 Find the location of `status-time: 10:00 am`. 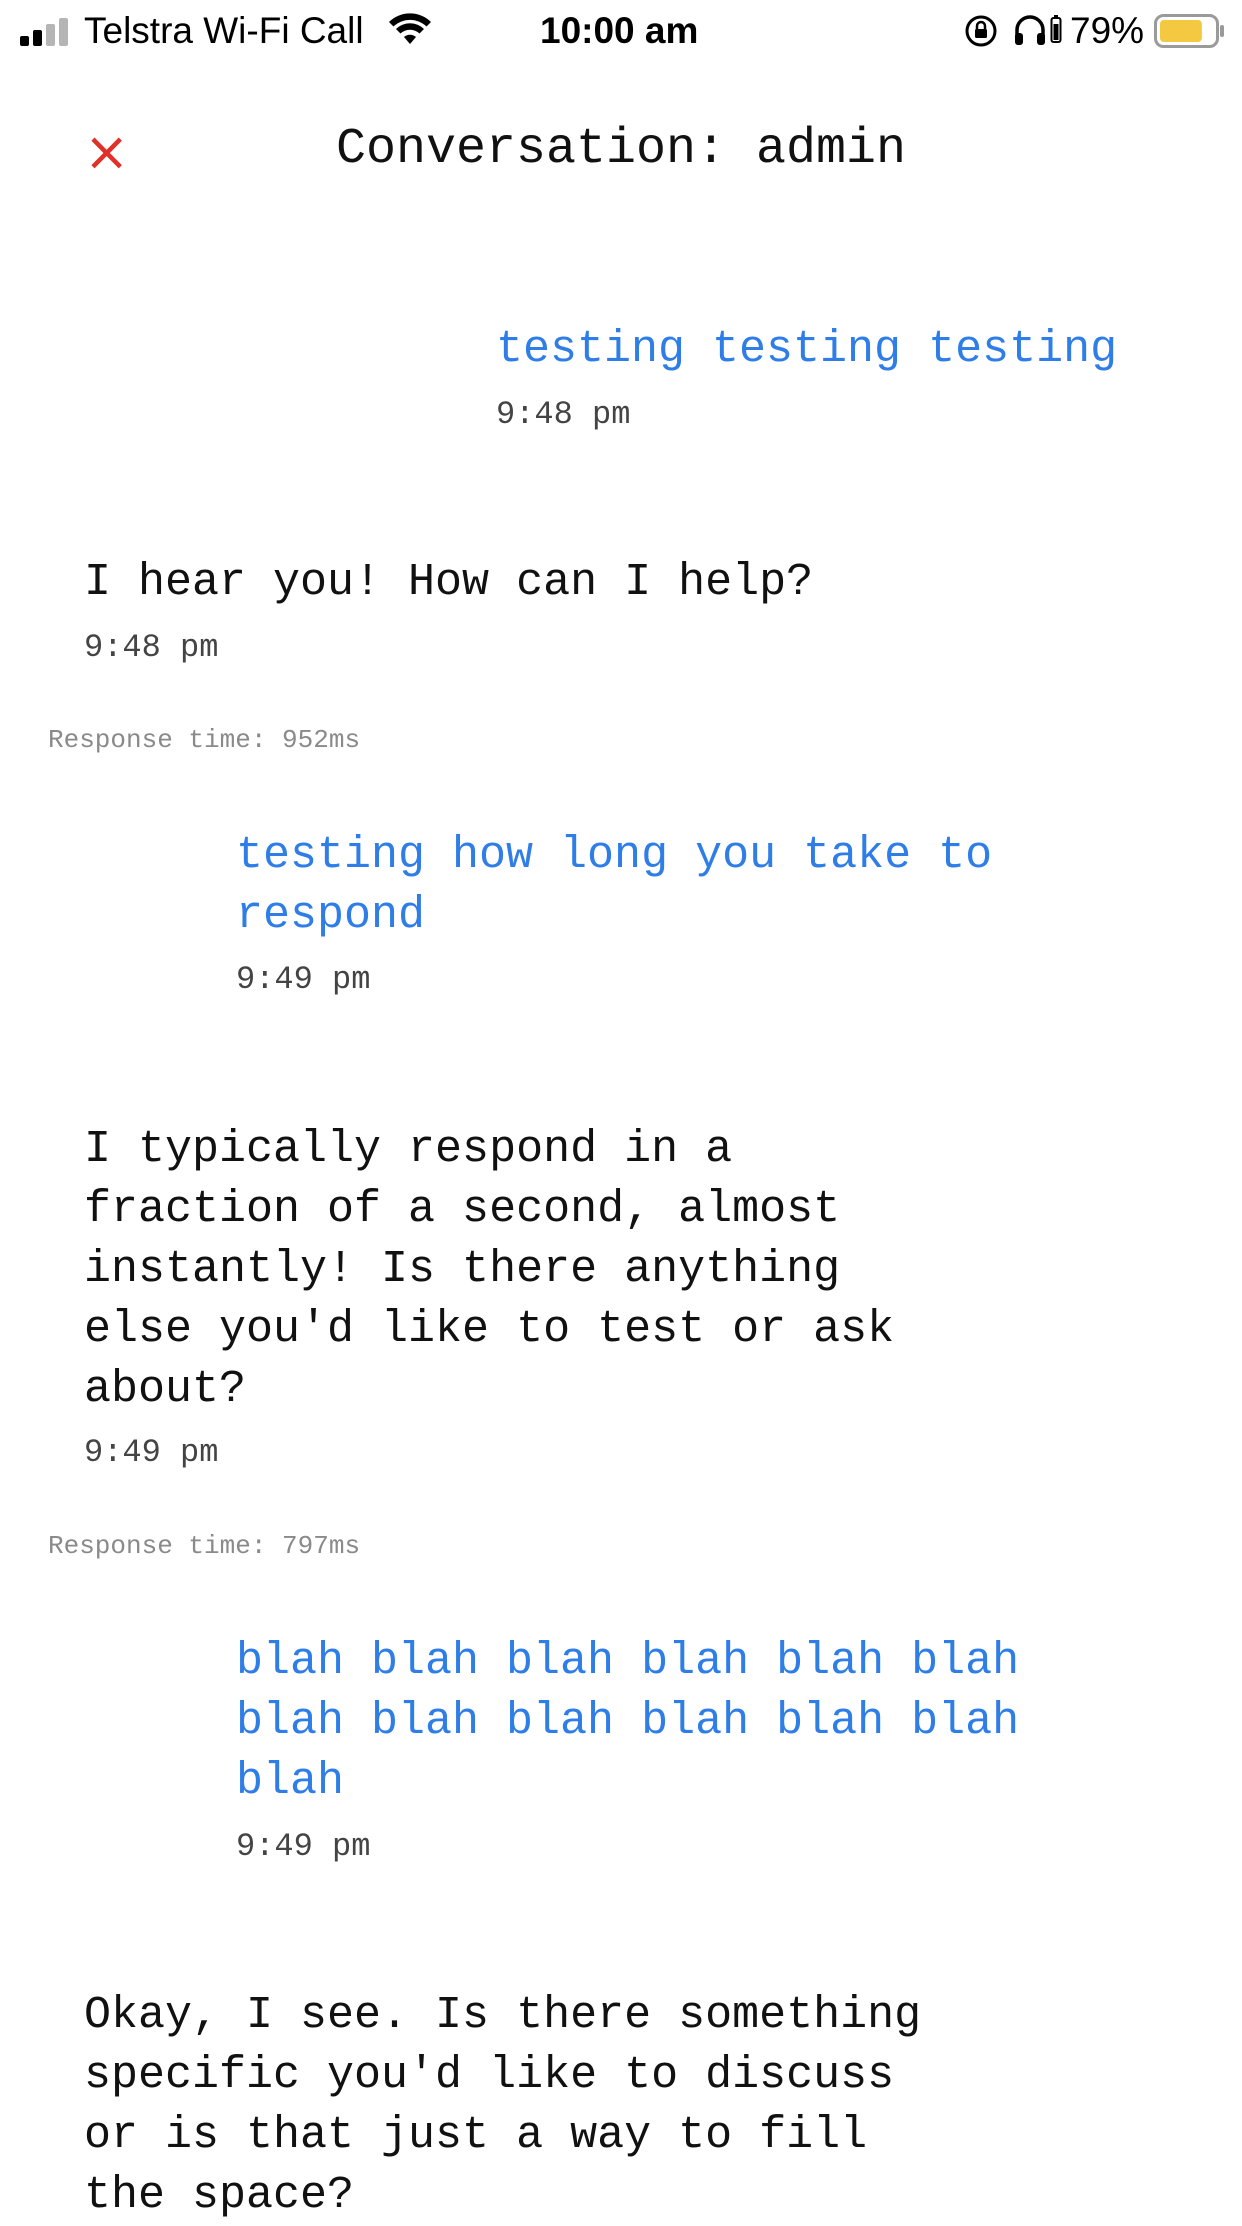

status-time: 10:00 am is located at coordinates (619, 30).